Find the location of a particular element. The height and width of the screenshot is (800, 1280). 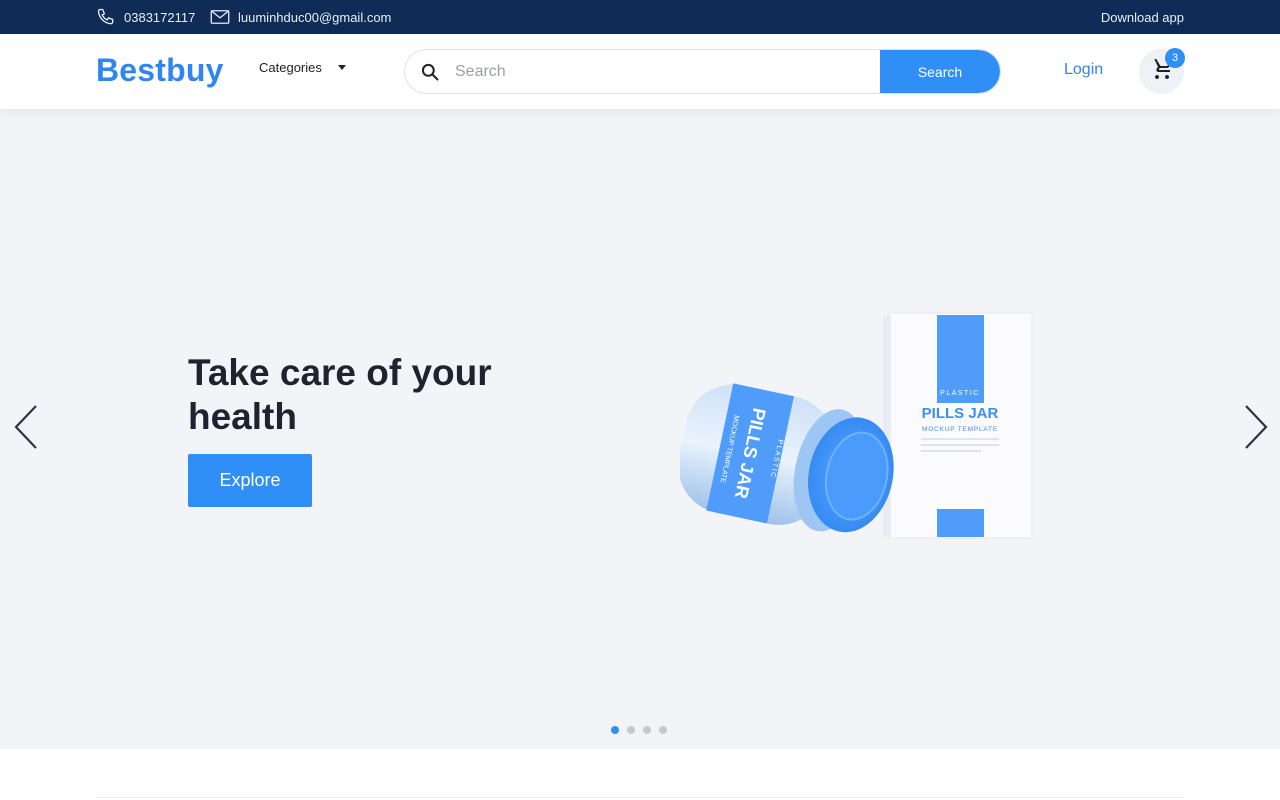

download-app-link: Download app is located at coordinates (1142, 17).